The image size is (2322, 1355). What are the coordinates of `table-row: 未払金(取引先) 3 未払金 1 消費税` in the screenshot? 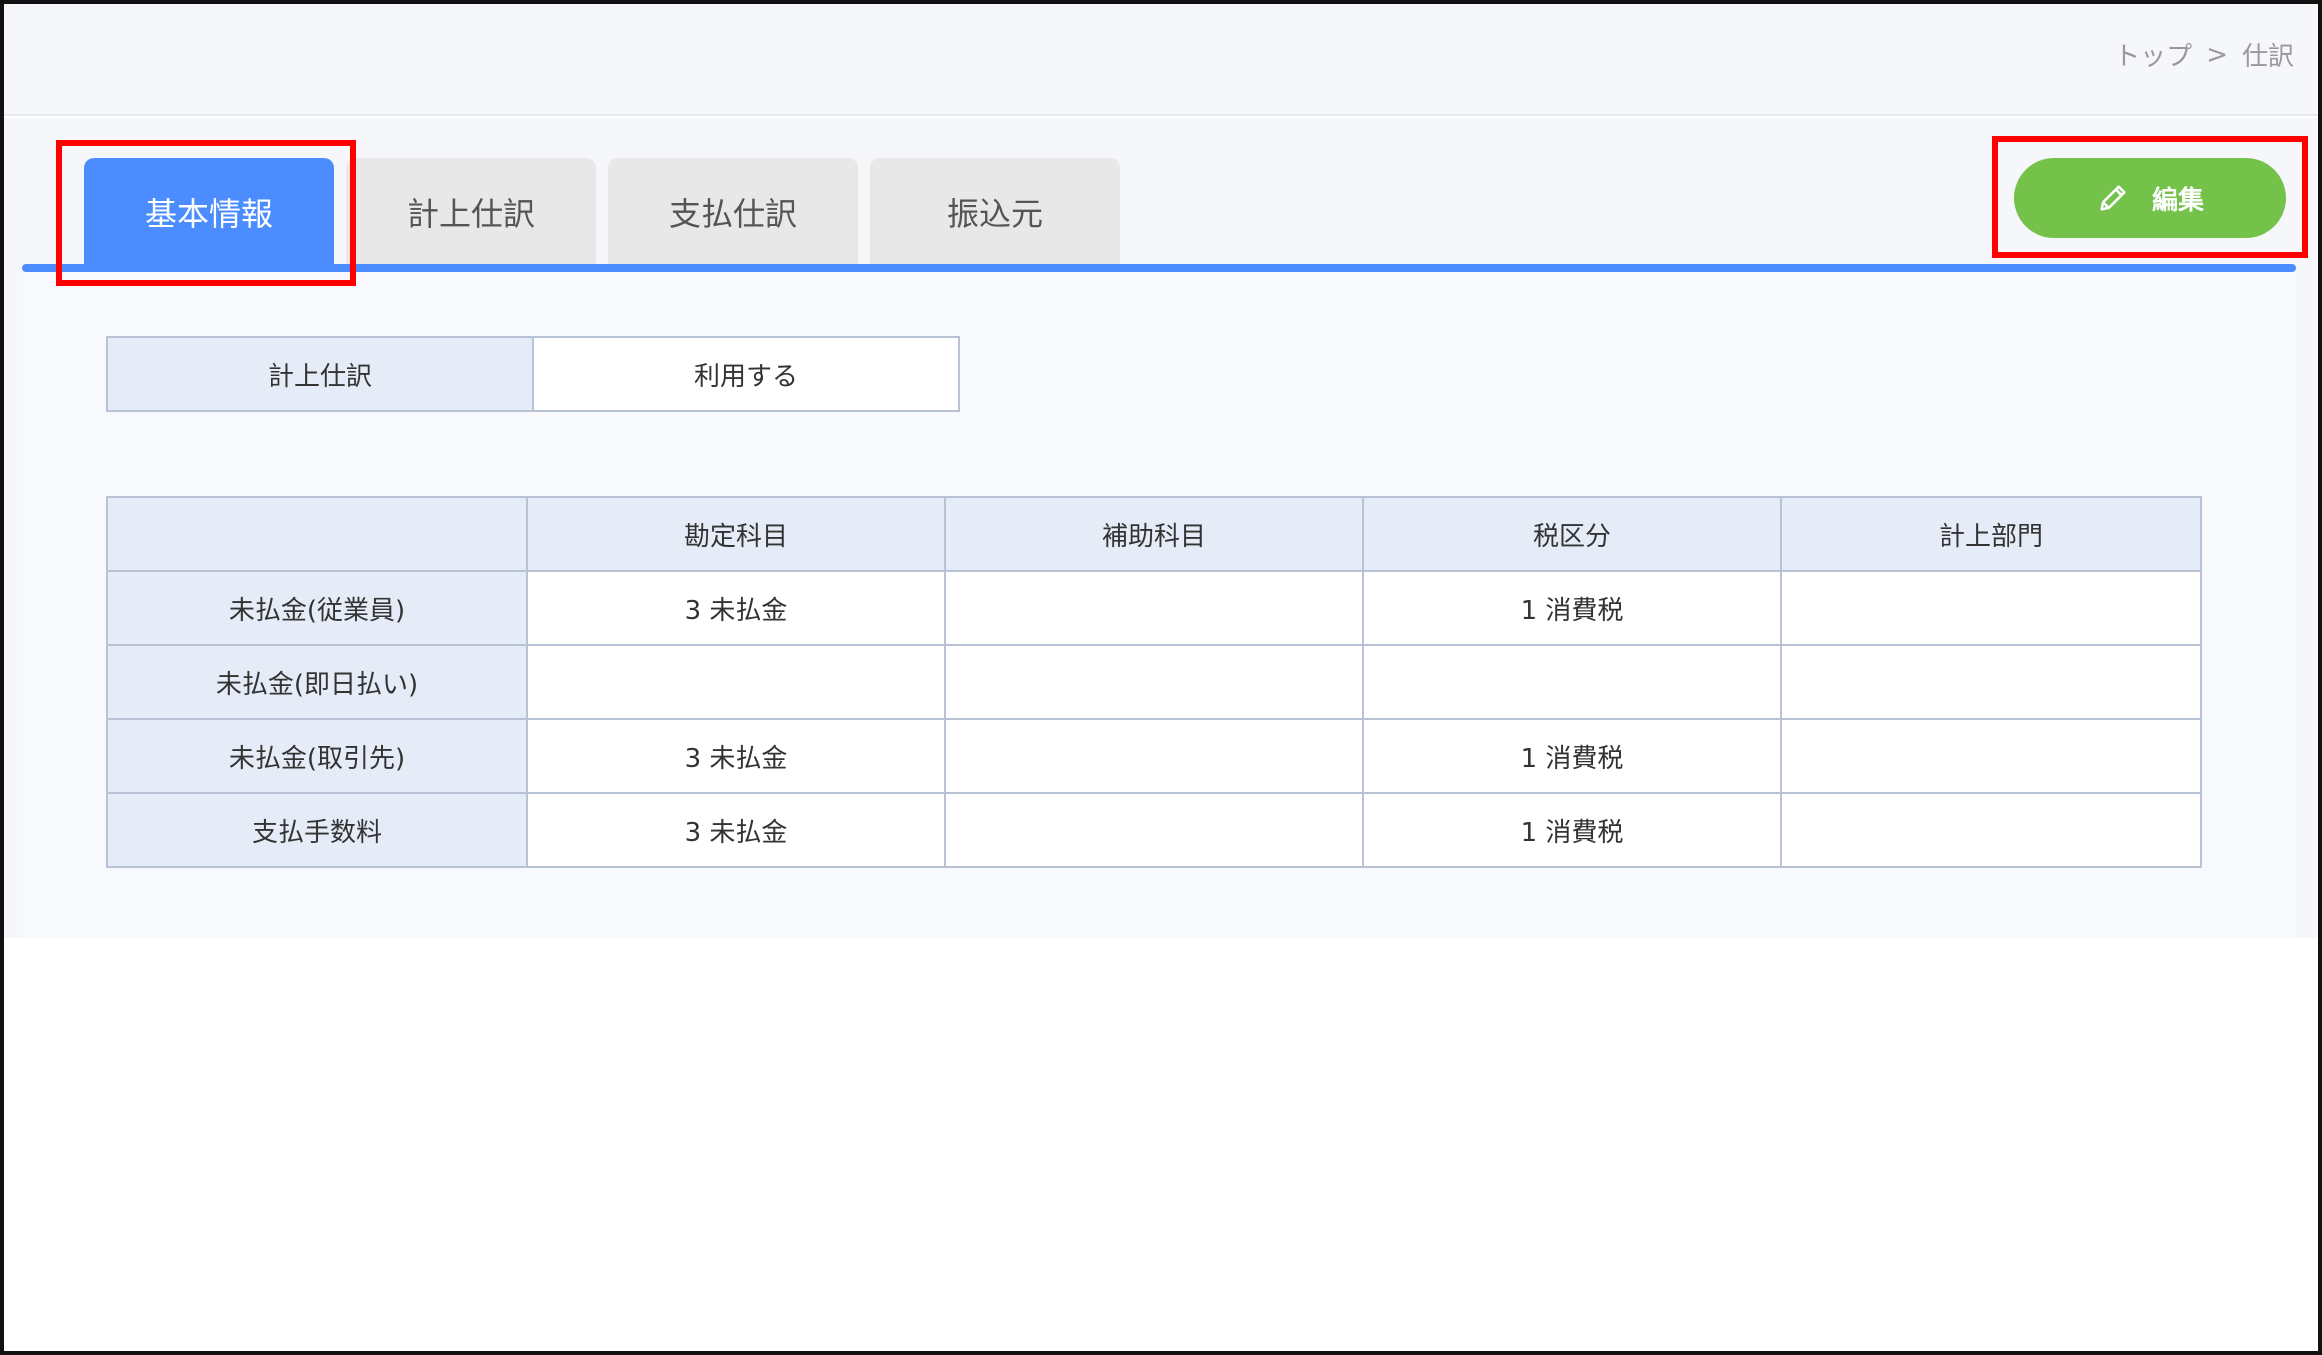 It's located at (1154, 756).